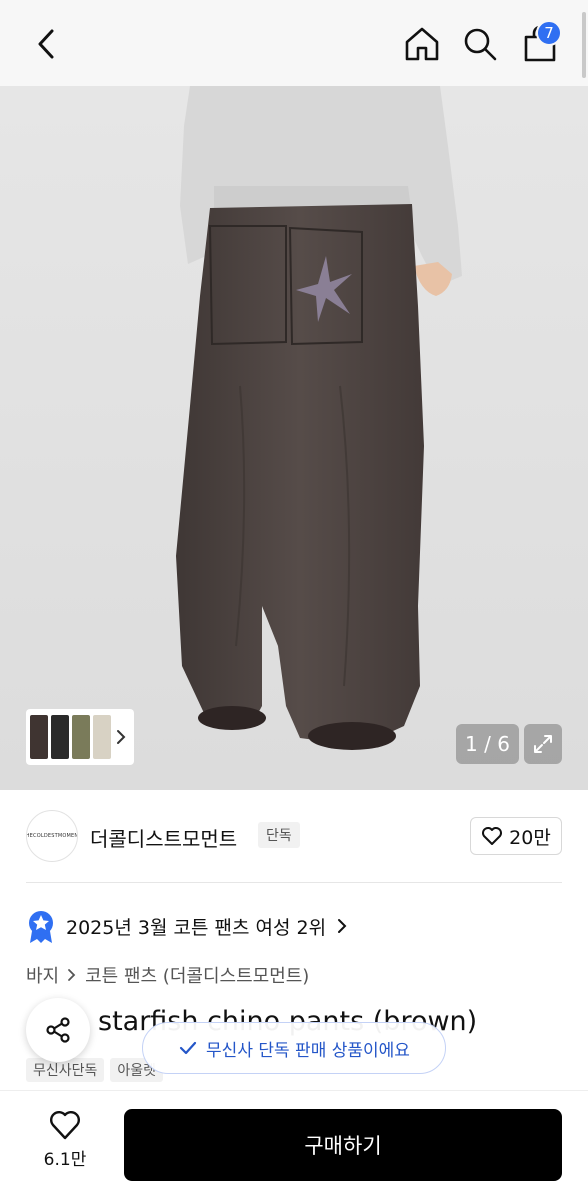 This screenshot has width=588, height=1200. I want to click on wish-count: 6.1만, so click(65, 1160).